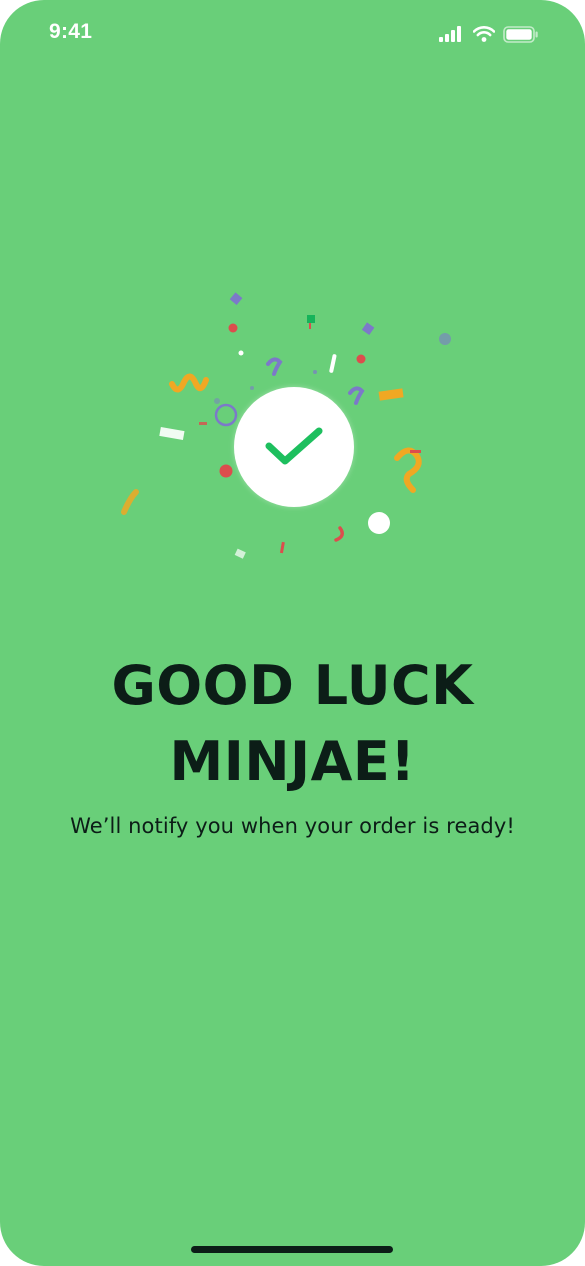  What do you see at coordinates (292, 761) in the screenshot?
I see `headline-line-2: MINJAE!` at bounding box center [292, 761].